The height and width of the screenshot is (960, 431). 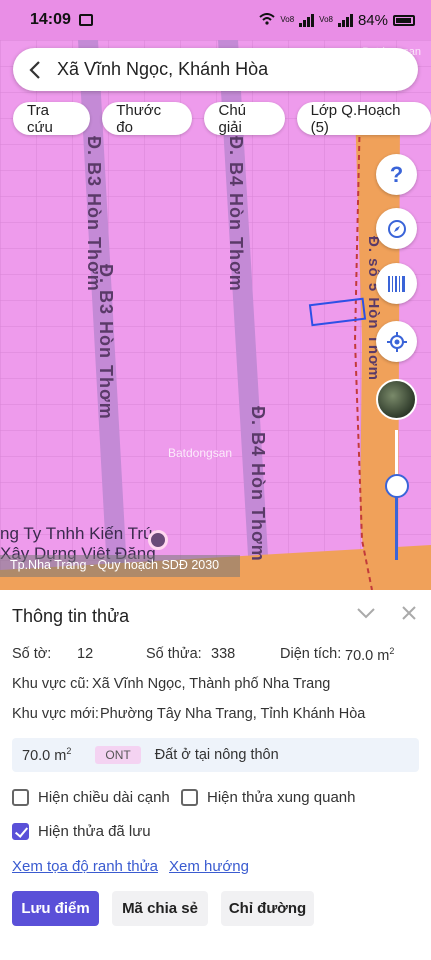 I want to click on compass-button, so click(x=396, y=228).